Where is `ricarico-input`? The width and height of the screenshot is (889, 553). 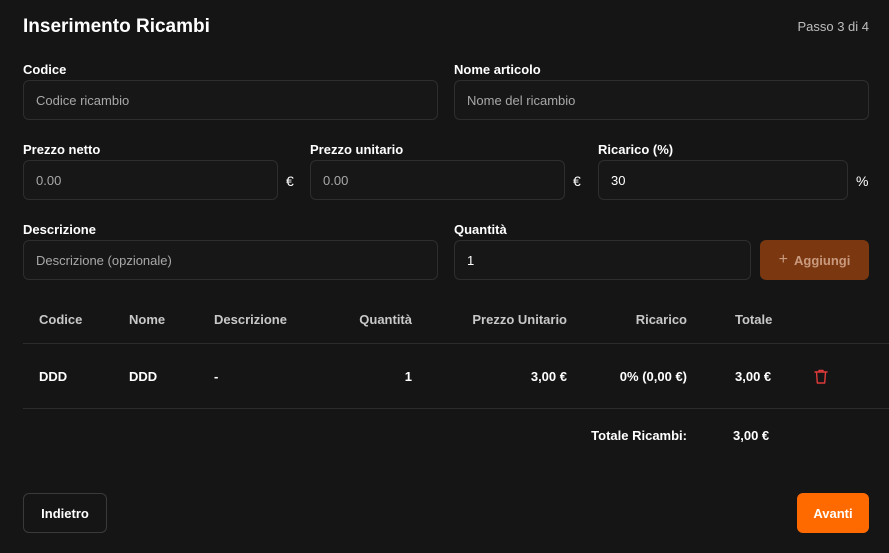 ricarico-input is located at coordinates (723, 180).